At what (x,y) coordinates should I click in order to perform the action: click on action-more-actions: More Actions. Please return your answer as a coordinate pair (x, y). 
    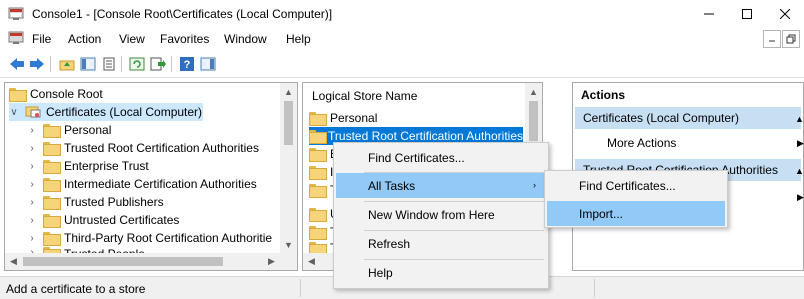
    Looking at the image, I should click on (641, 143).